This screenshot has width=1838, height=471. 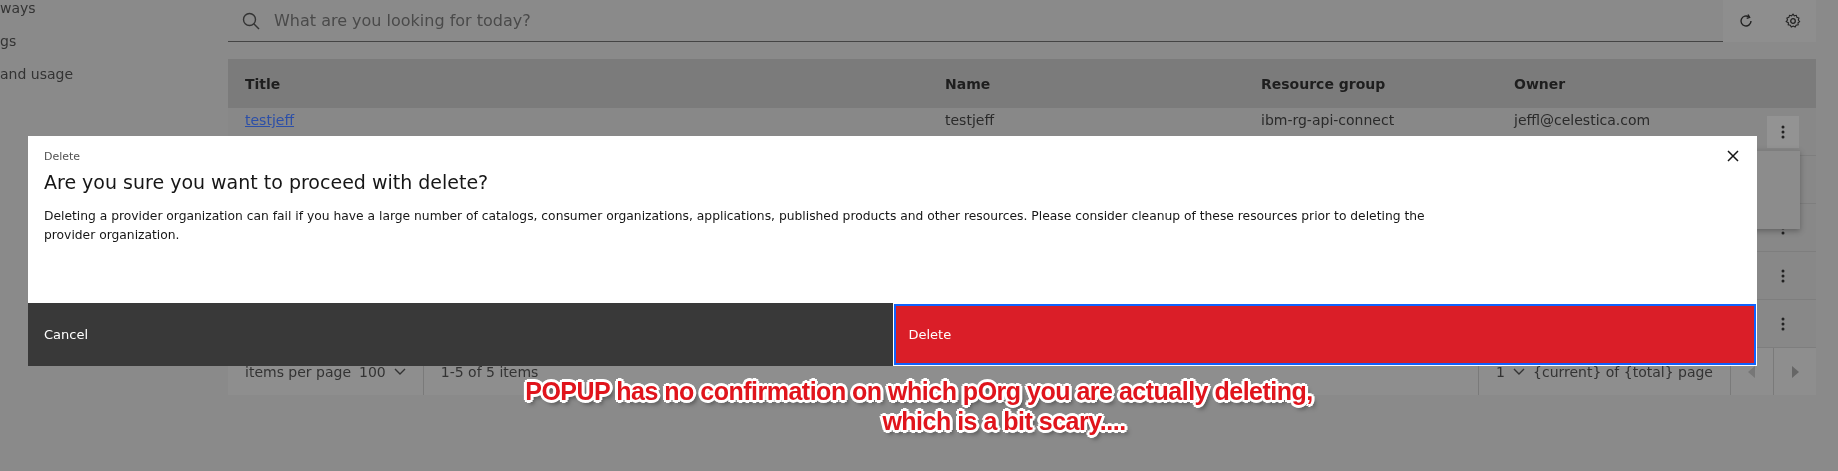 I want to click on close-button, so click(x=1733, y=156).